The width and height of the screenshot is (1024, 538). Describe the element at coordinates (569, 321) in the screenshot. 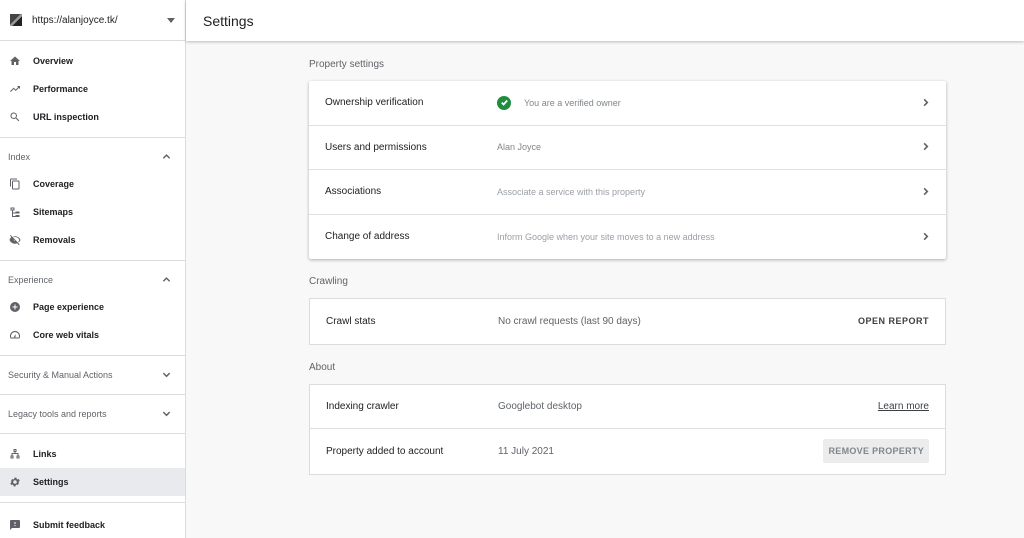

I see `row-value: No crawl requests (last 90 days)` at that location.